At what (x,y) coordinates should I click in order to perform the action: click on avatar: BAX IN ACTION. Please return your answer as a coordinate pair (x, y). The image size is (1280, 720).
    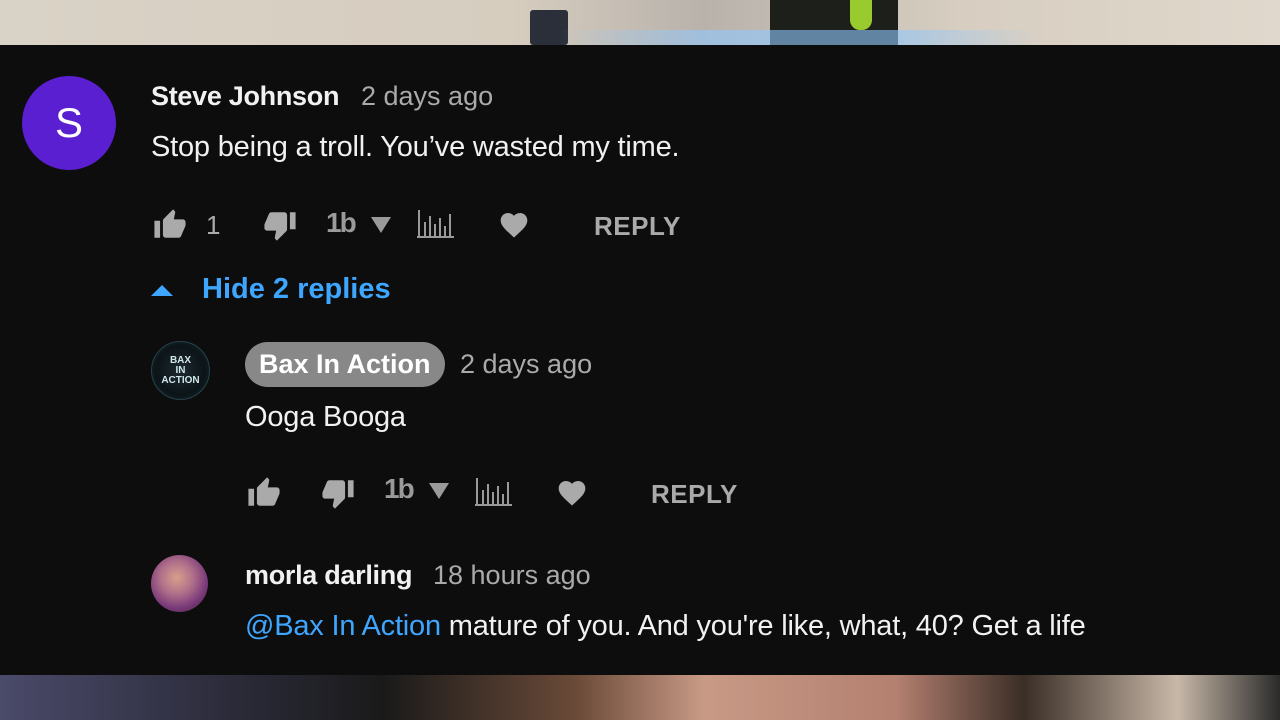
    Looking at the image, I should click on (180, 370).